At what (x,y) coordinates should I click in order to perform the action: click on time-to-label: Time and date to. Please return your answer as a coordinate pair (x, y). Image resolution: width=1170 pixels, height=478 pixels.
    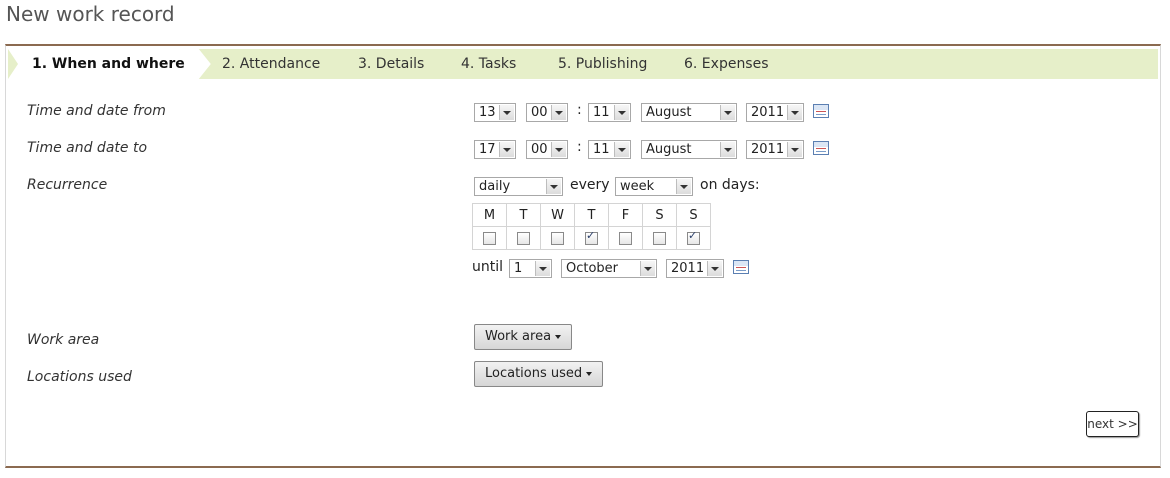
    Looking at the image, I should click on (87, 148).